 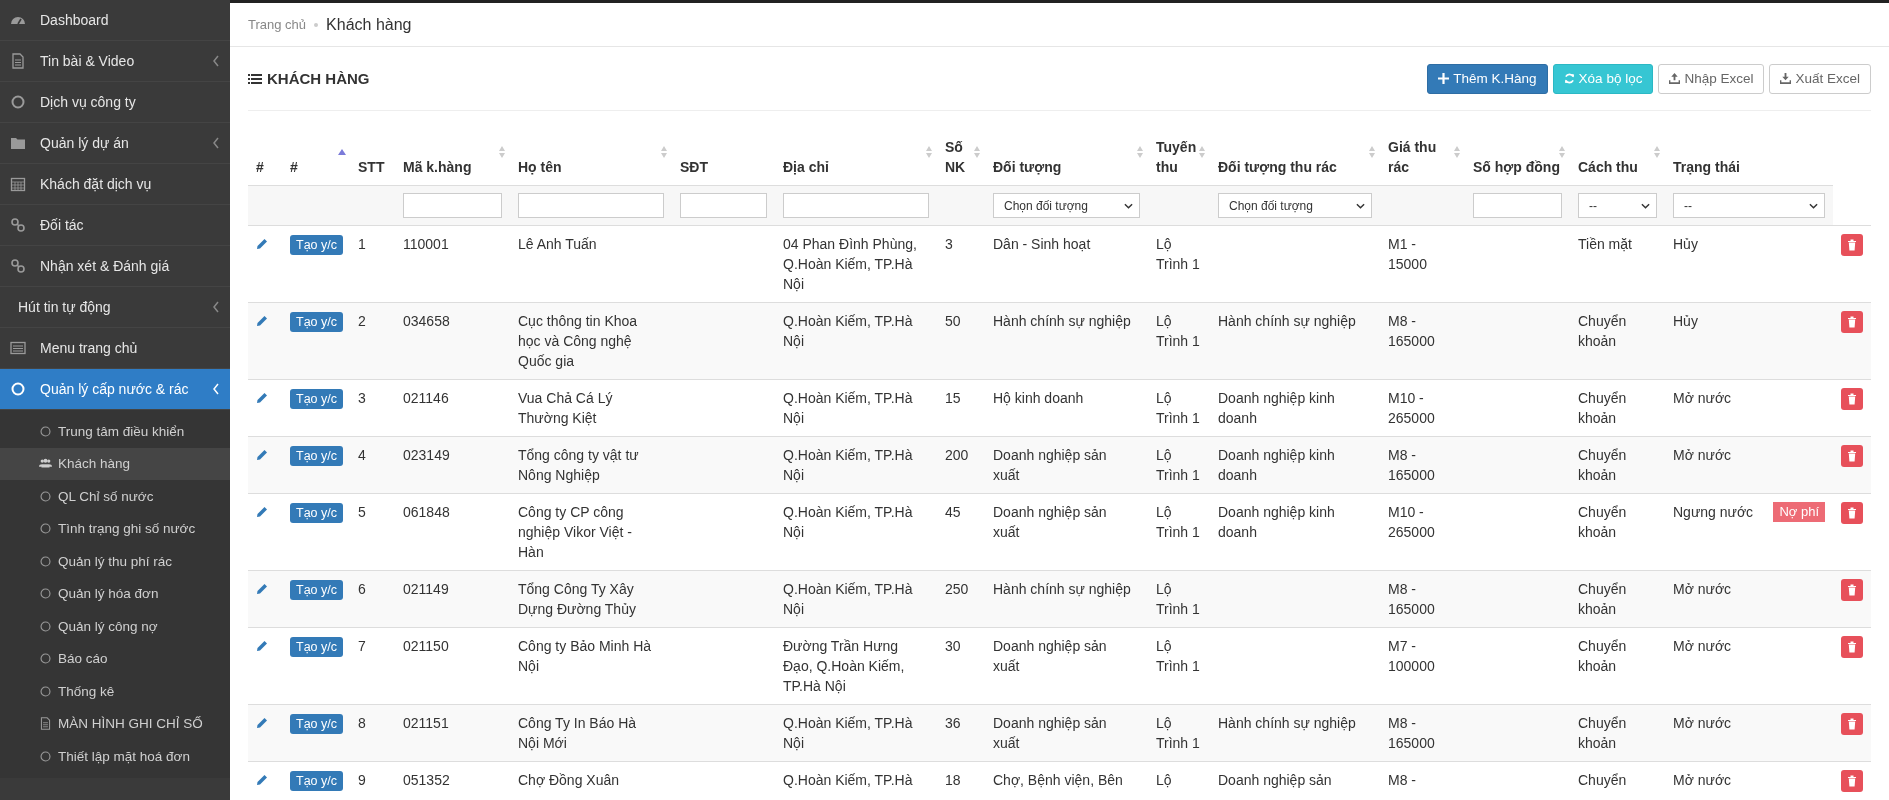 I want to click on column-header: Số NK, so click(x=961, y=158).